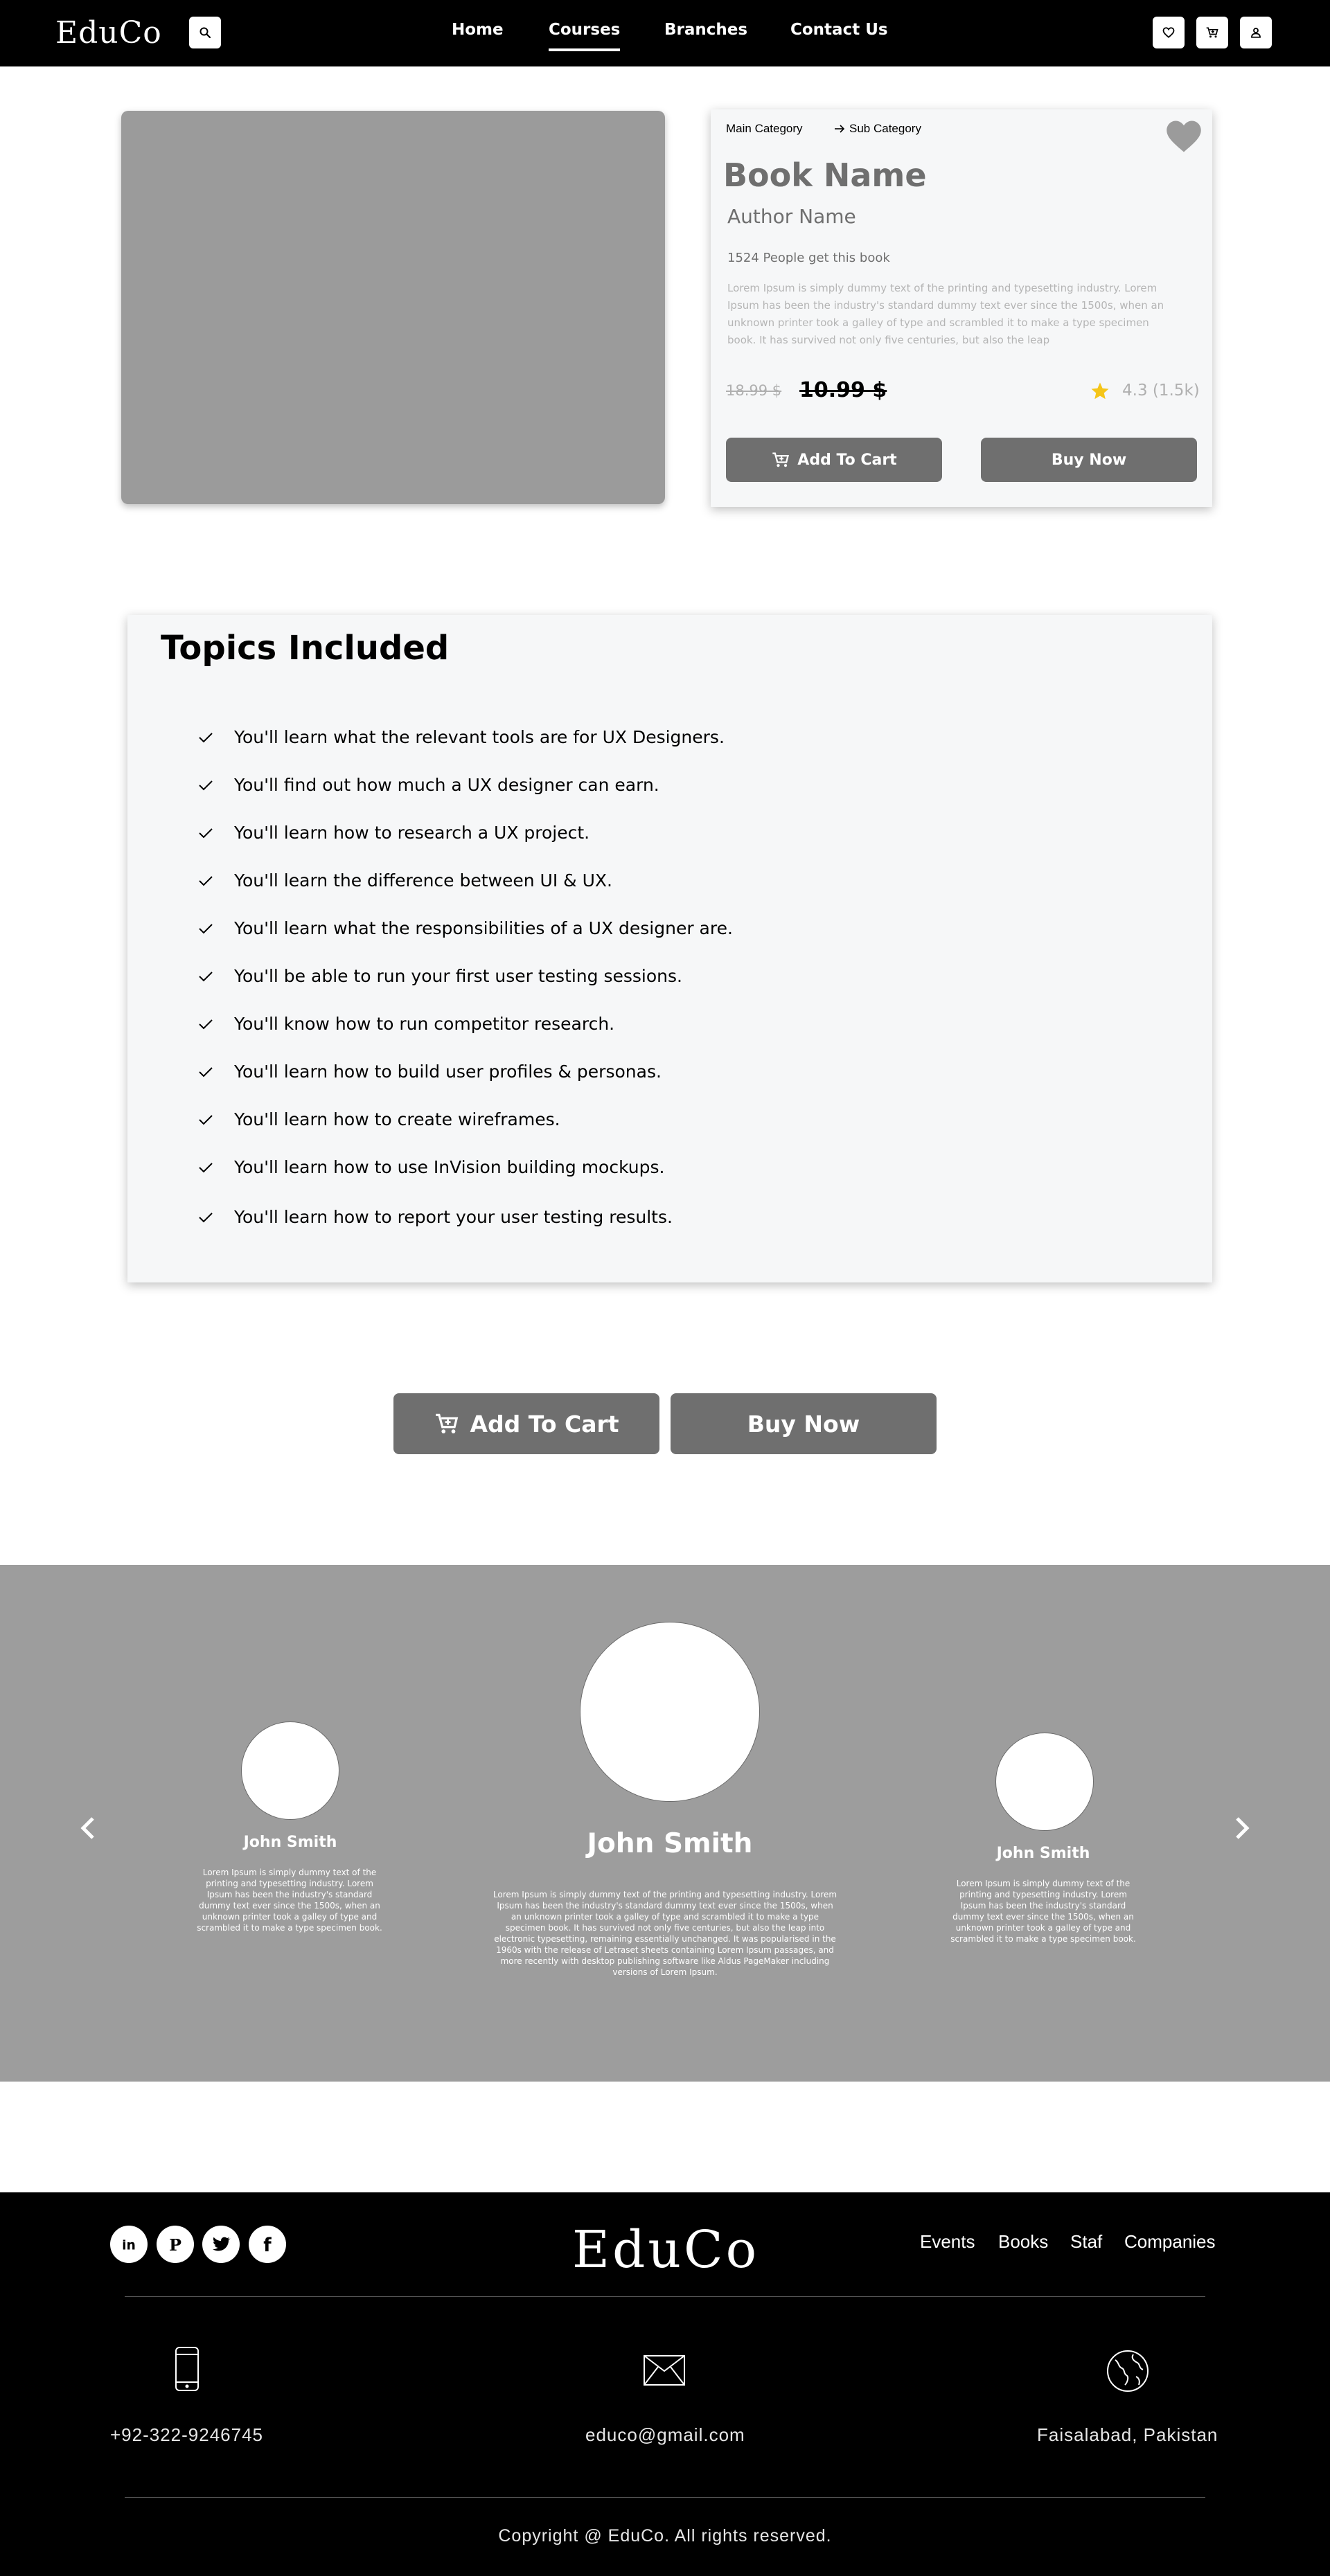  Describe the element at coordinates (1100, 391) in the screenshot. I see `star-icon` at that location.